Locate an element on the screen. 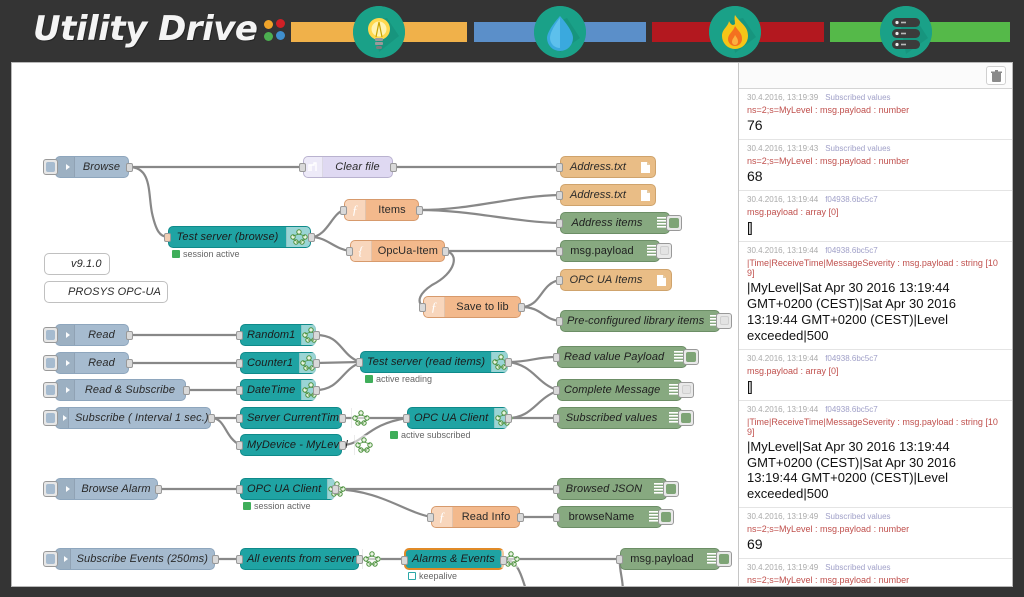 This screenshot has width=1024, height=597. node-opcua-mydevice-mylevel: MyDevice - MyLevel is located at coordinates (304, 445).